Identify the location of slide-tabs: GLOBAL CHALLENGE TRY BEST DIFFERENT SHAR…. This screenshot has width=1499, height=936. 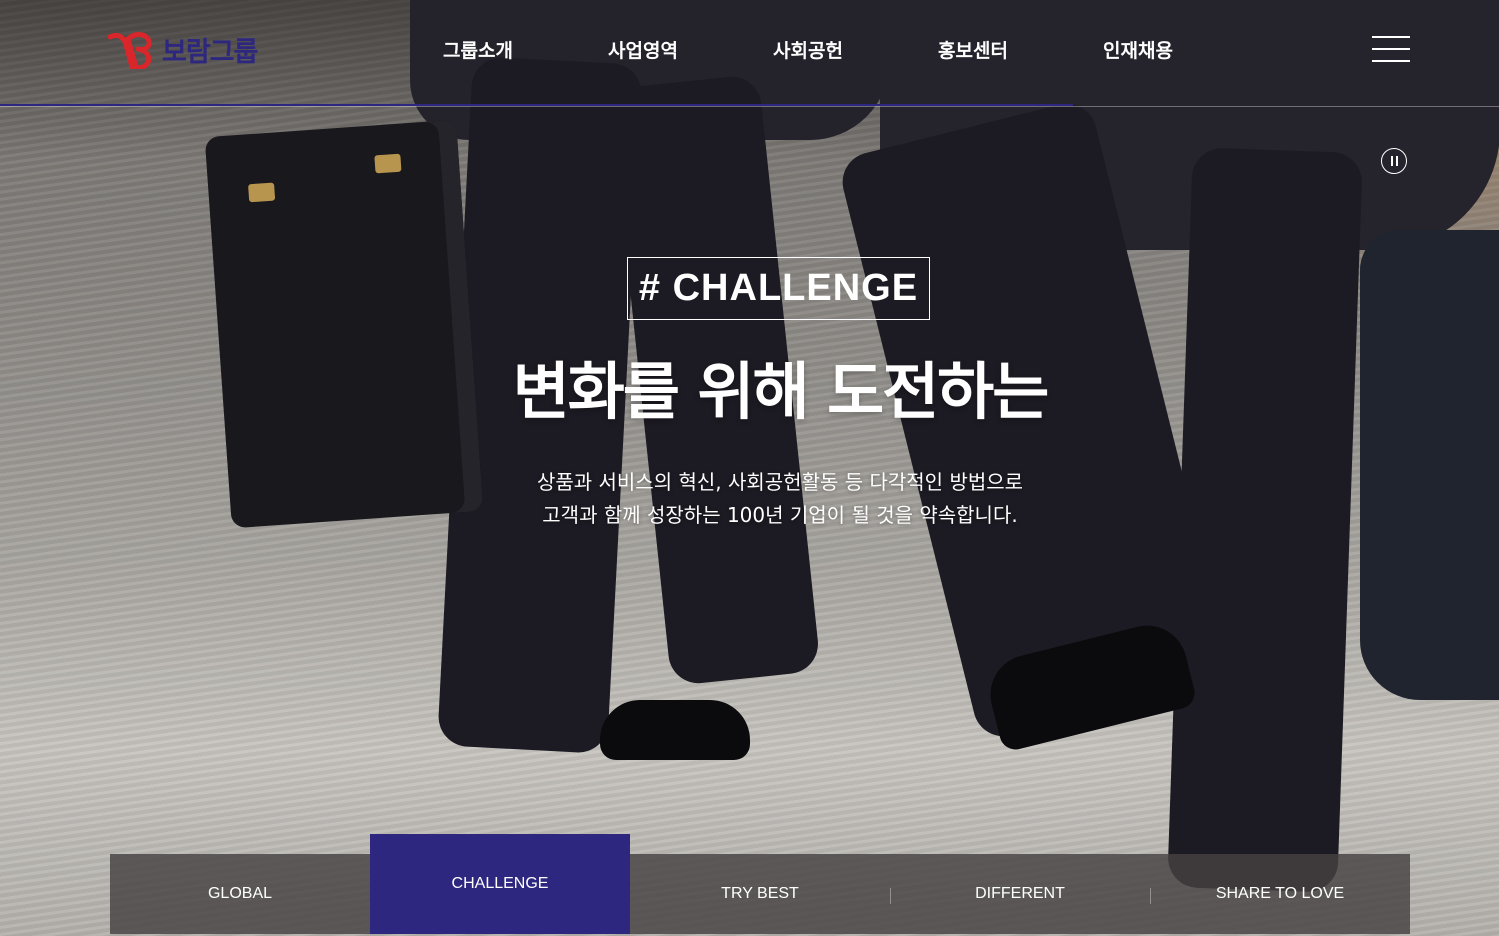
(760, 884).